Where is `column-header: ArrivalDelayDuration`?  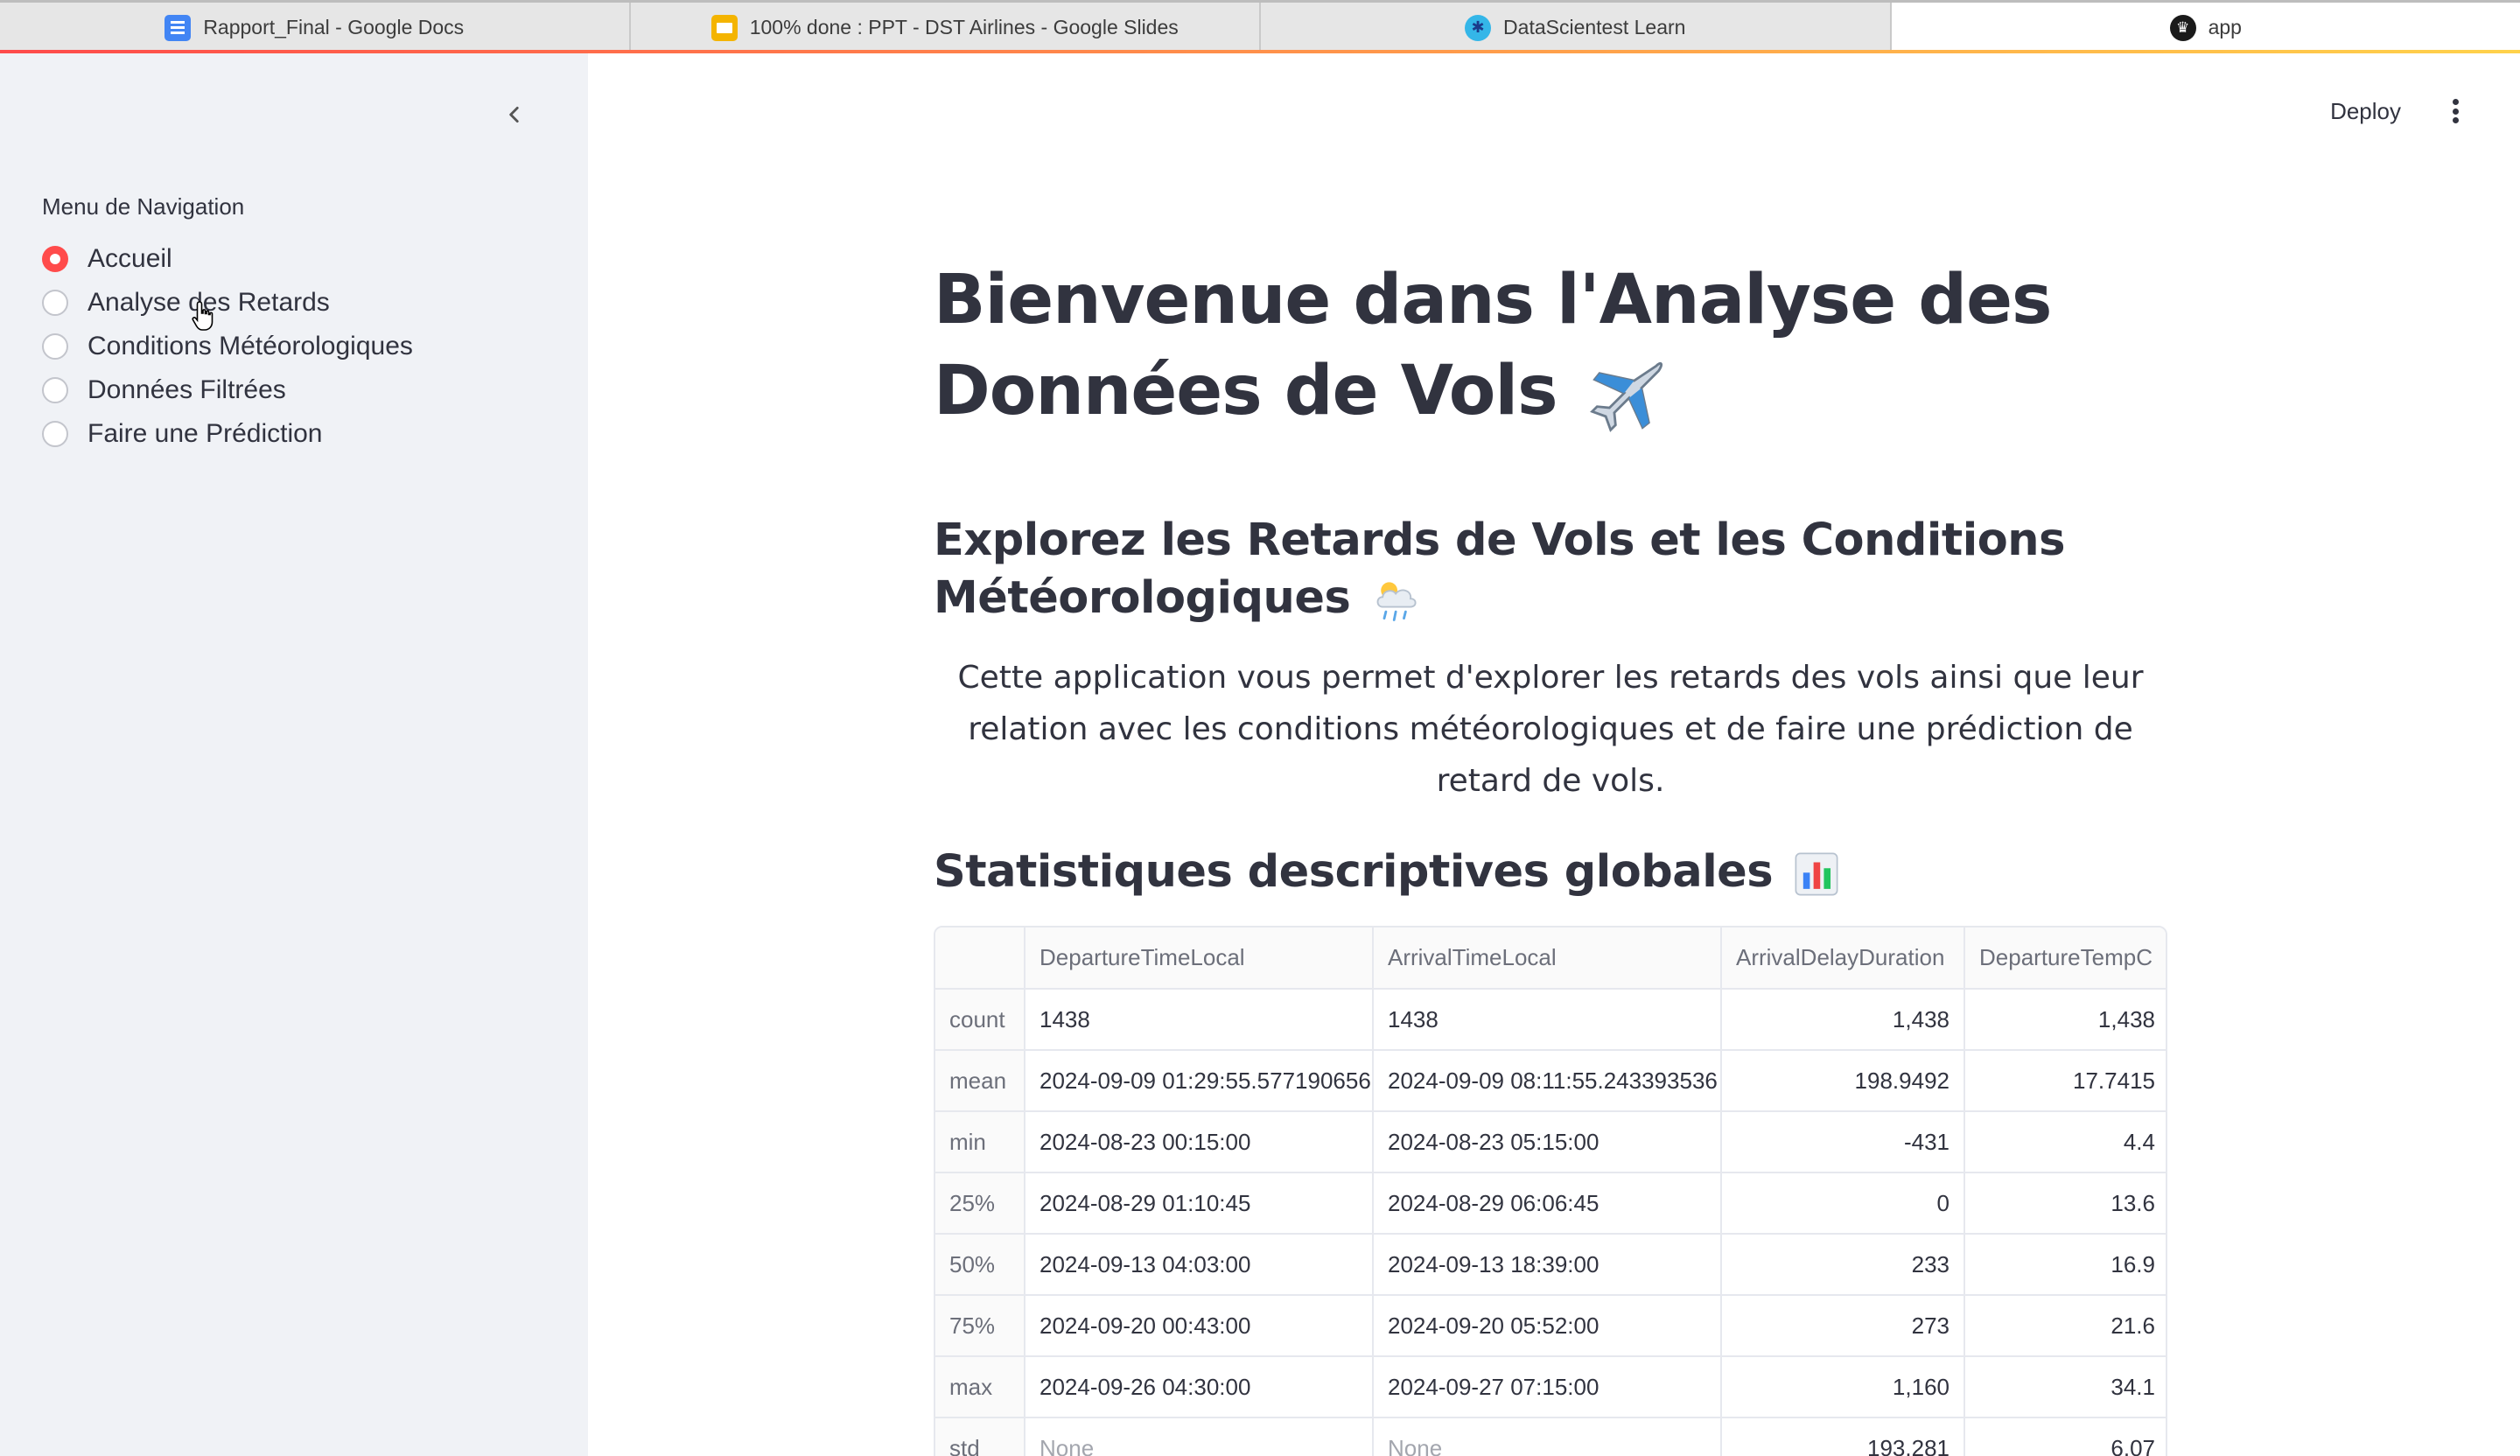 column-header: ArrivalDelayDuration is located at coordinates (1843, 959).